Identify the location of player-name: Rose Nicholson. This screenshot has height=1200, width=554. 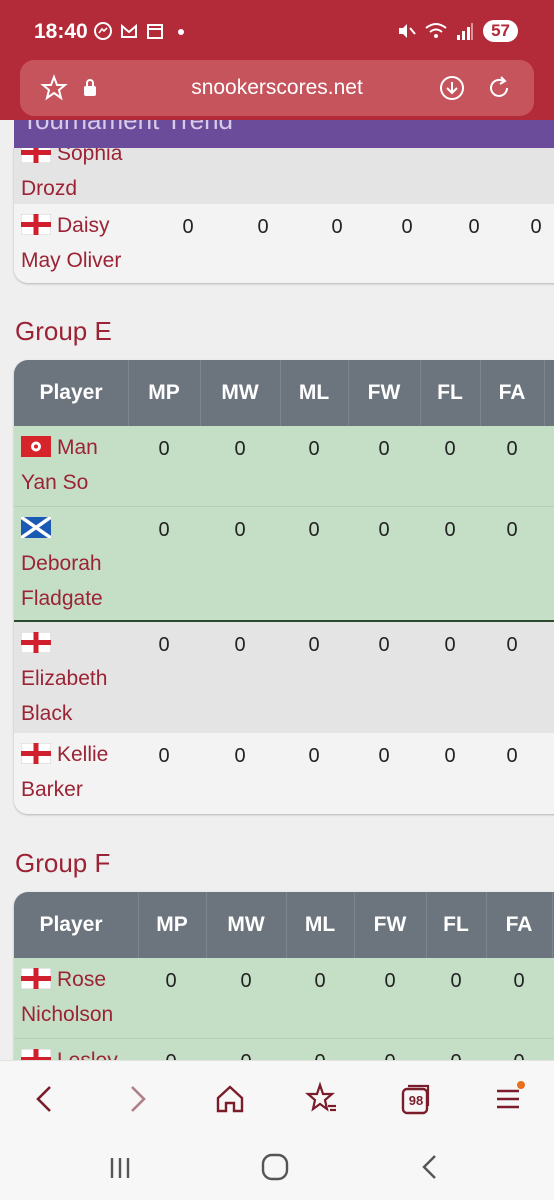
(67, 997).